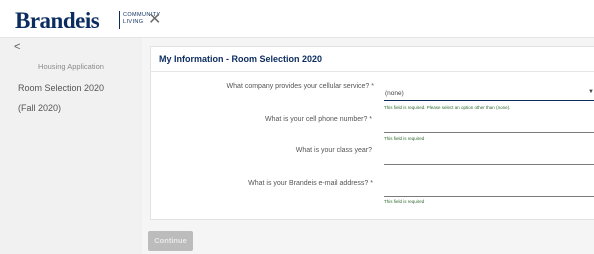 Image resolution: width=594 pixels, height=254 pixels. Describe the element at coordinates (241, 59) in the screenshot. I see `form-title: My Information - Room Selection 2020` at that location.